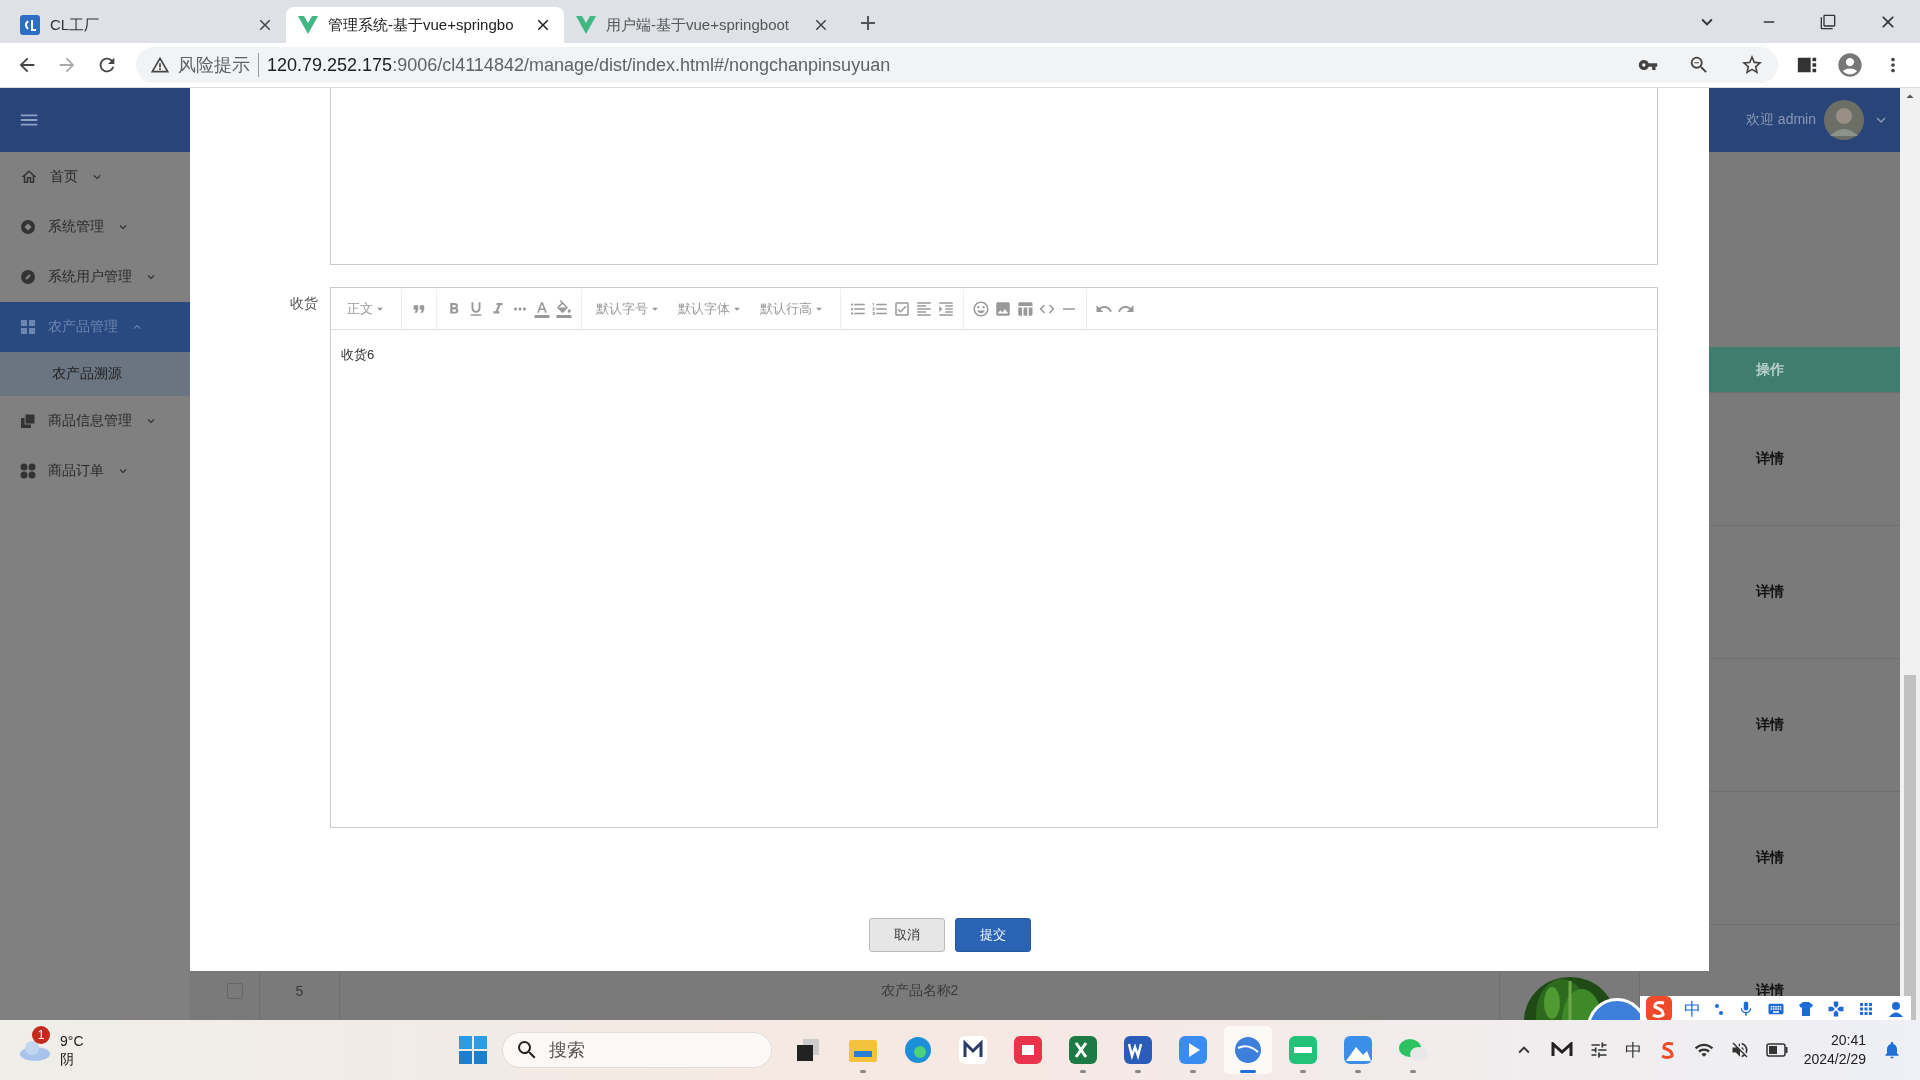  What do you see at coordinates (906, 935) in the screenshot?
I see `cancel-button: 取消` at bounding box center [906, 935].